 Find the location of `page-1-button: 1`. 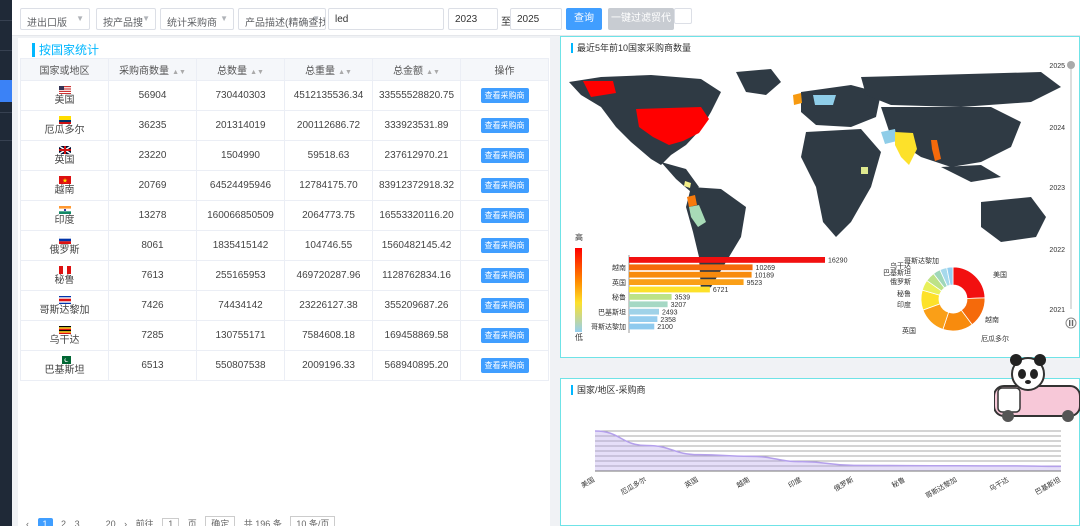

page-1-button: 1 is located at coordinates (45, 522).